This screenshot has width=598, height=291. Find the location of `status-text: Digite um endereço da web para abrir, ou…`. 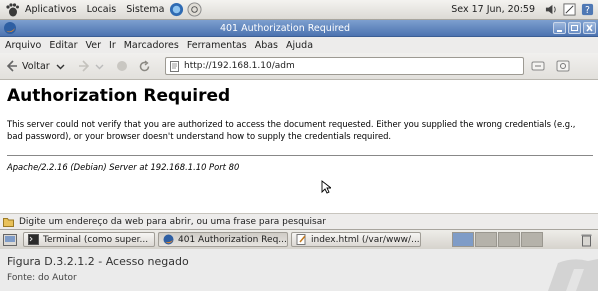

status-text: Digite um endereço da web para abrir, ou… is located at coordinates (172, 221).